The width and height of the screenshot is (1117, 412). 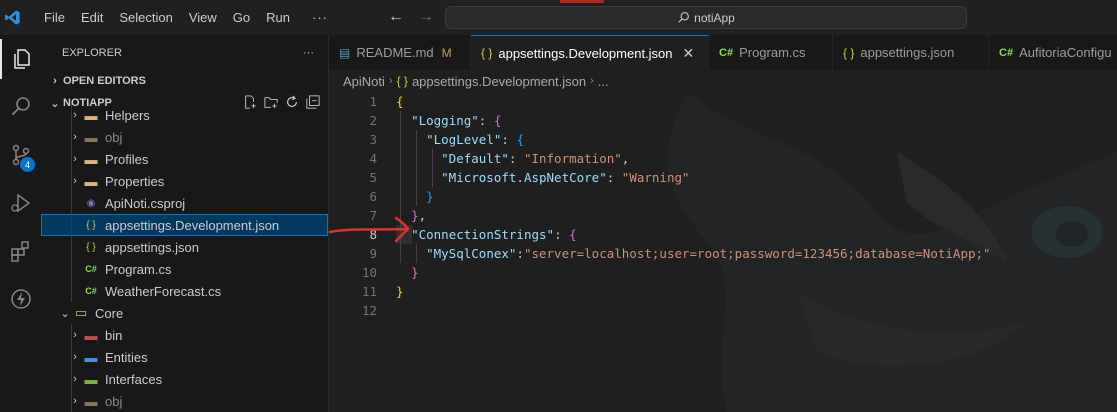 I want to click on tree-item: { } appsettings.json, so click(x=184, y=247).